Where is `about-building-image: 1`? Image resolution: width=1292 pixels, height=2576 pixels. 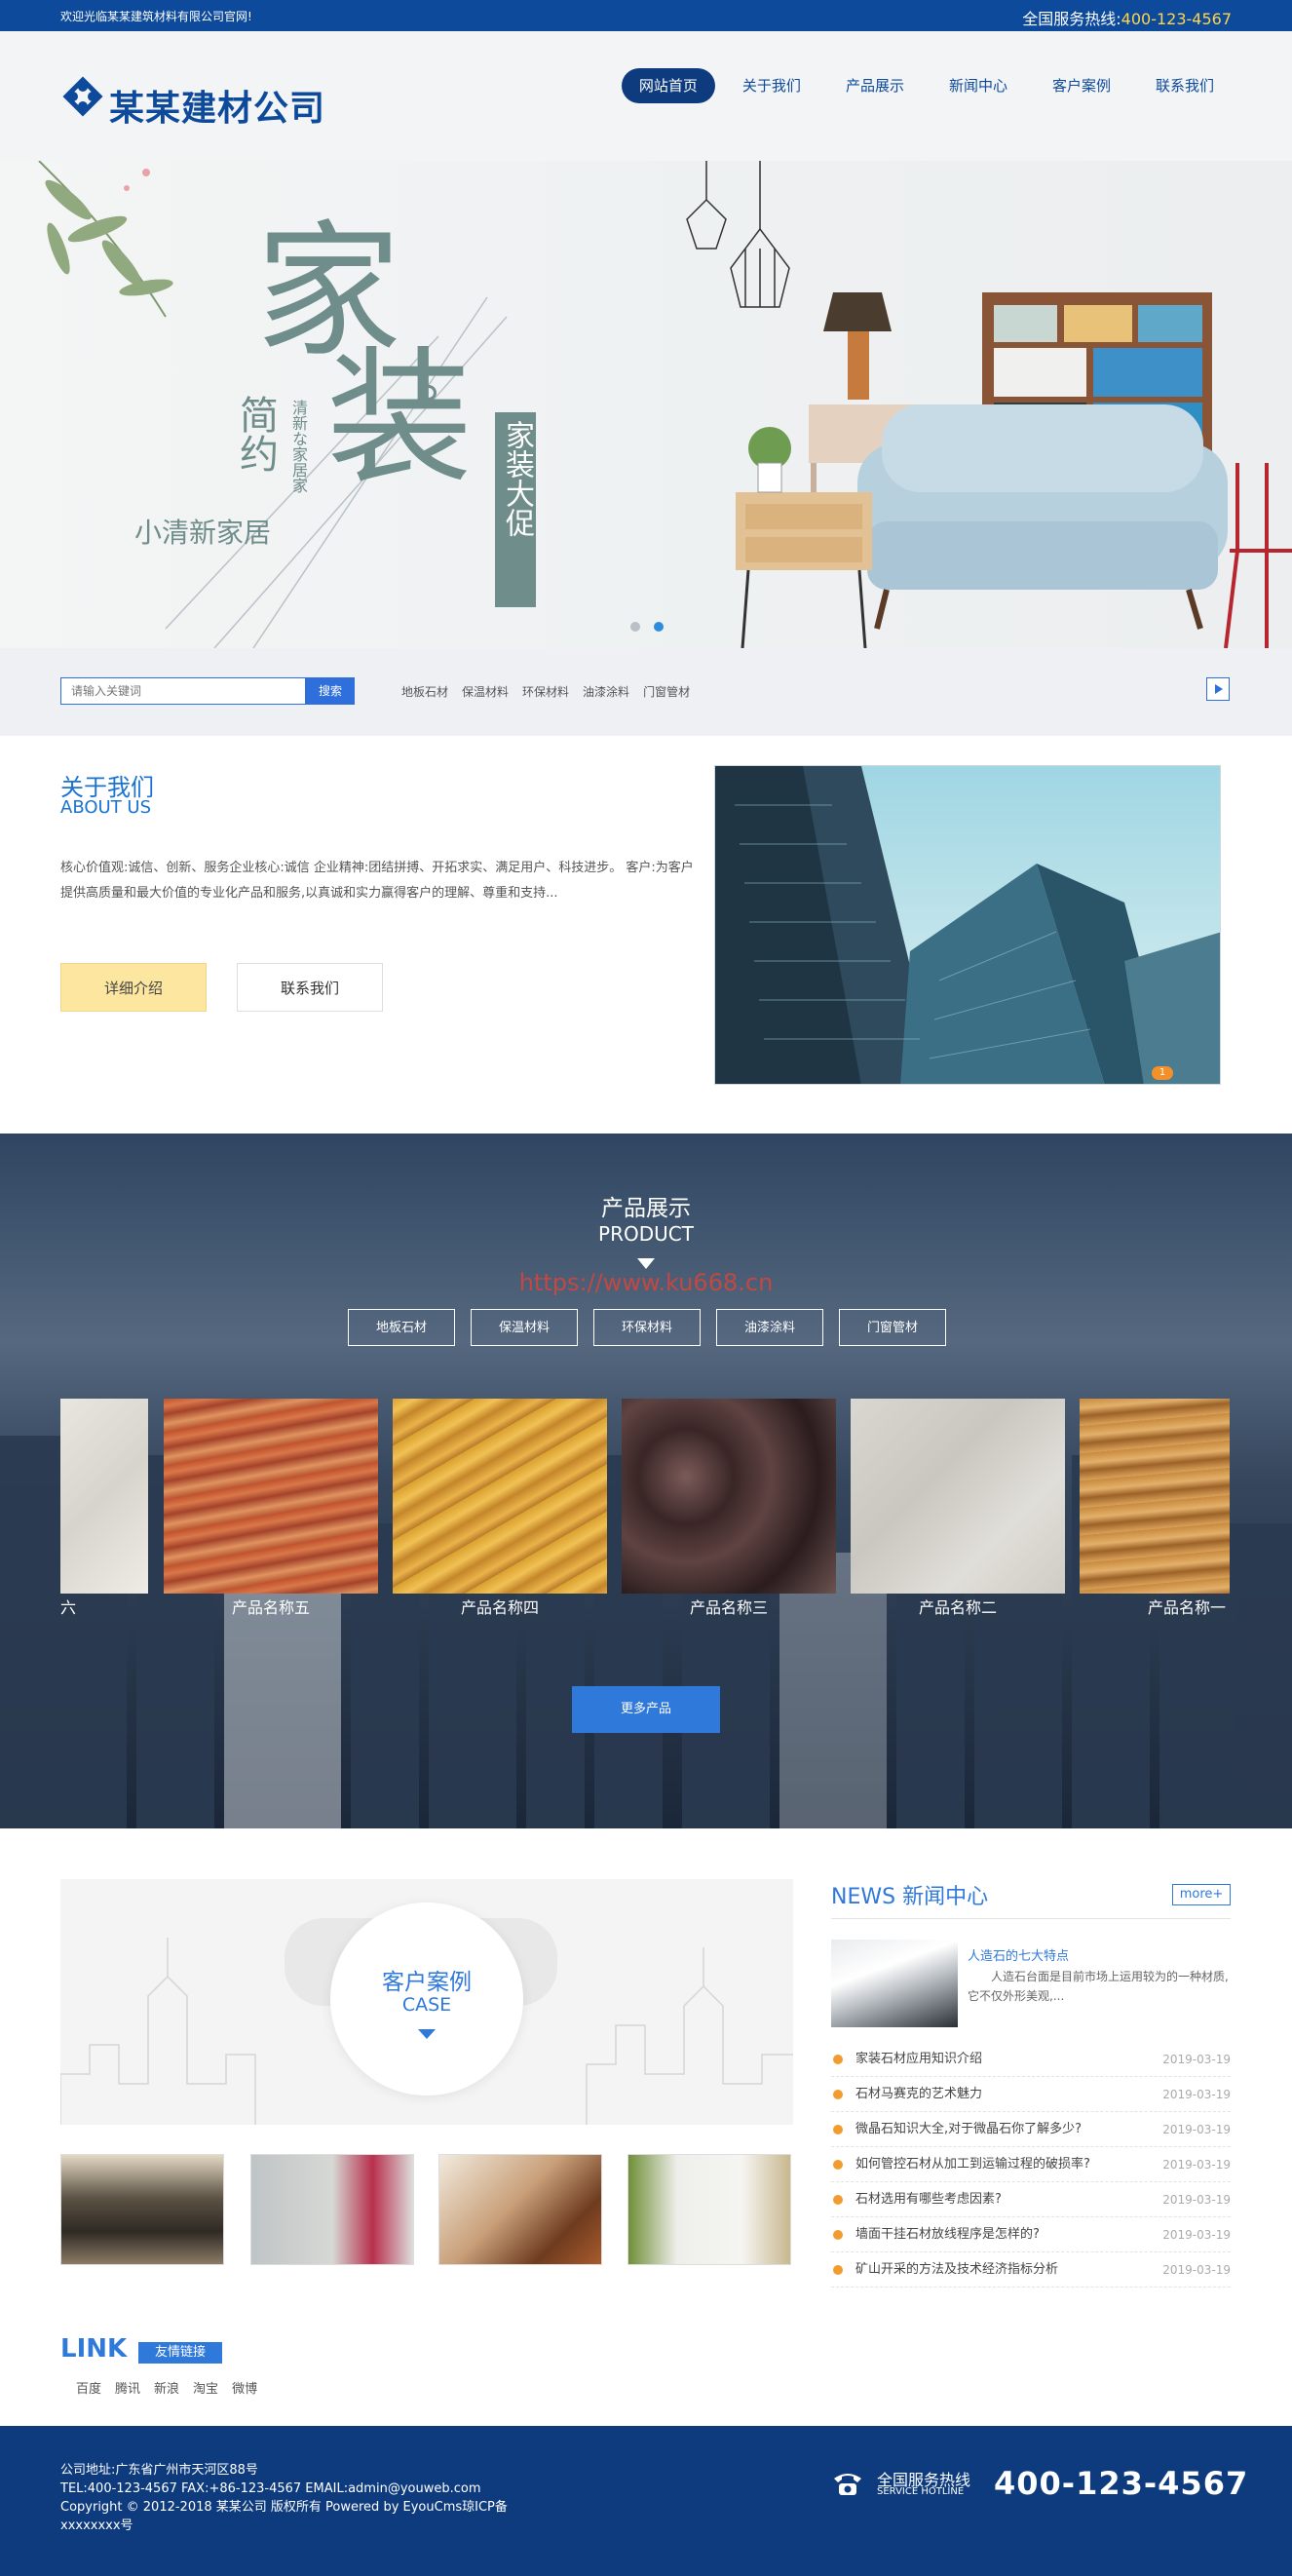 about-building-image: 1 is located at coordinates (968, 925).